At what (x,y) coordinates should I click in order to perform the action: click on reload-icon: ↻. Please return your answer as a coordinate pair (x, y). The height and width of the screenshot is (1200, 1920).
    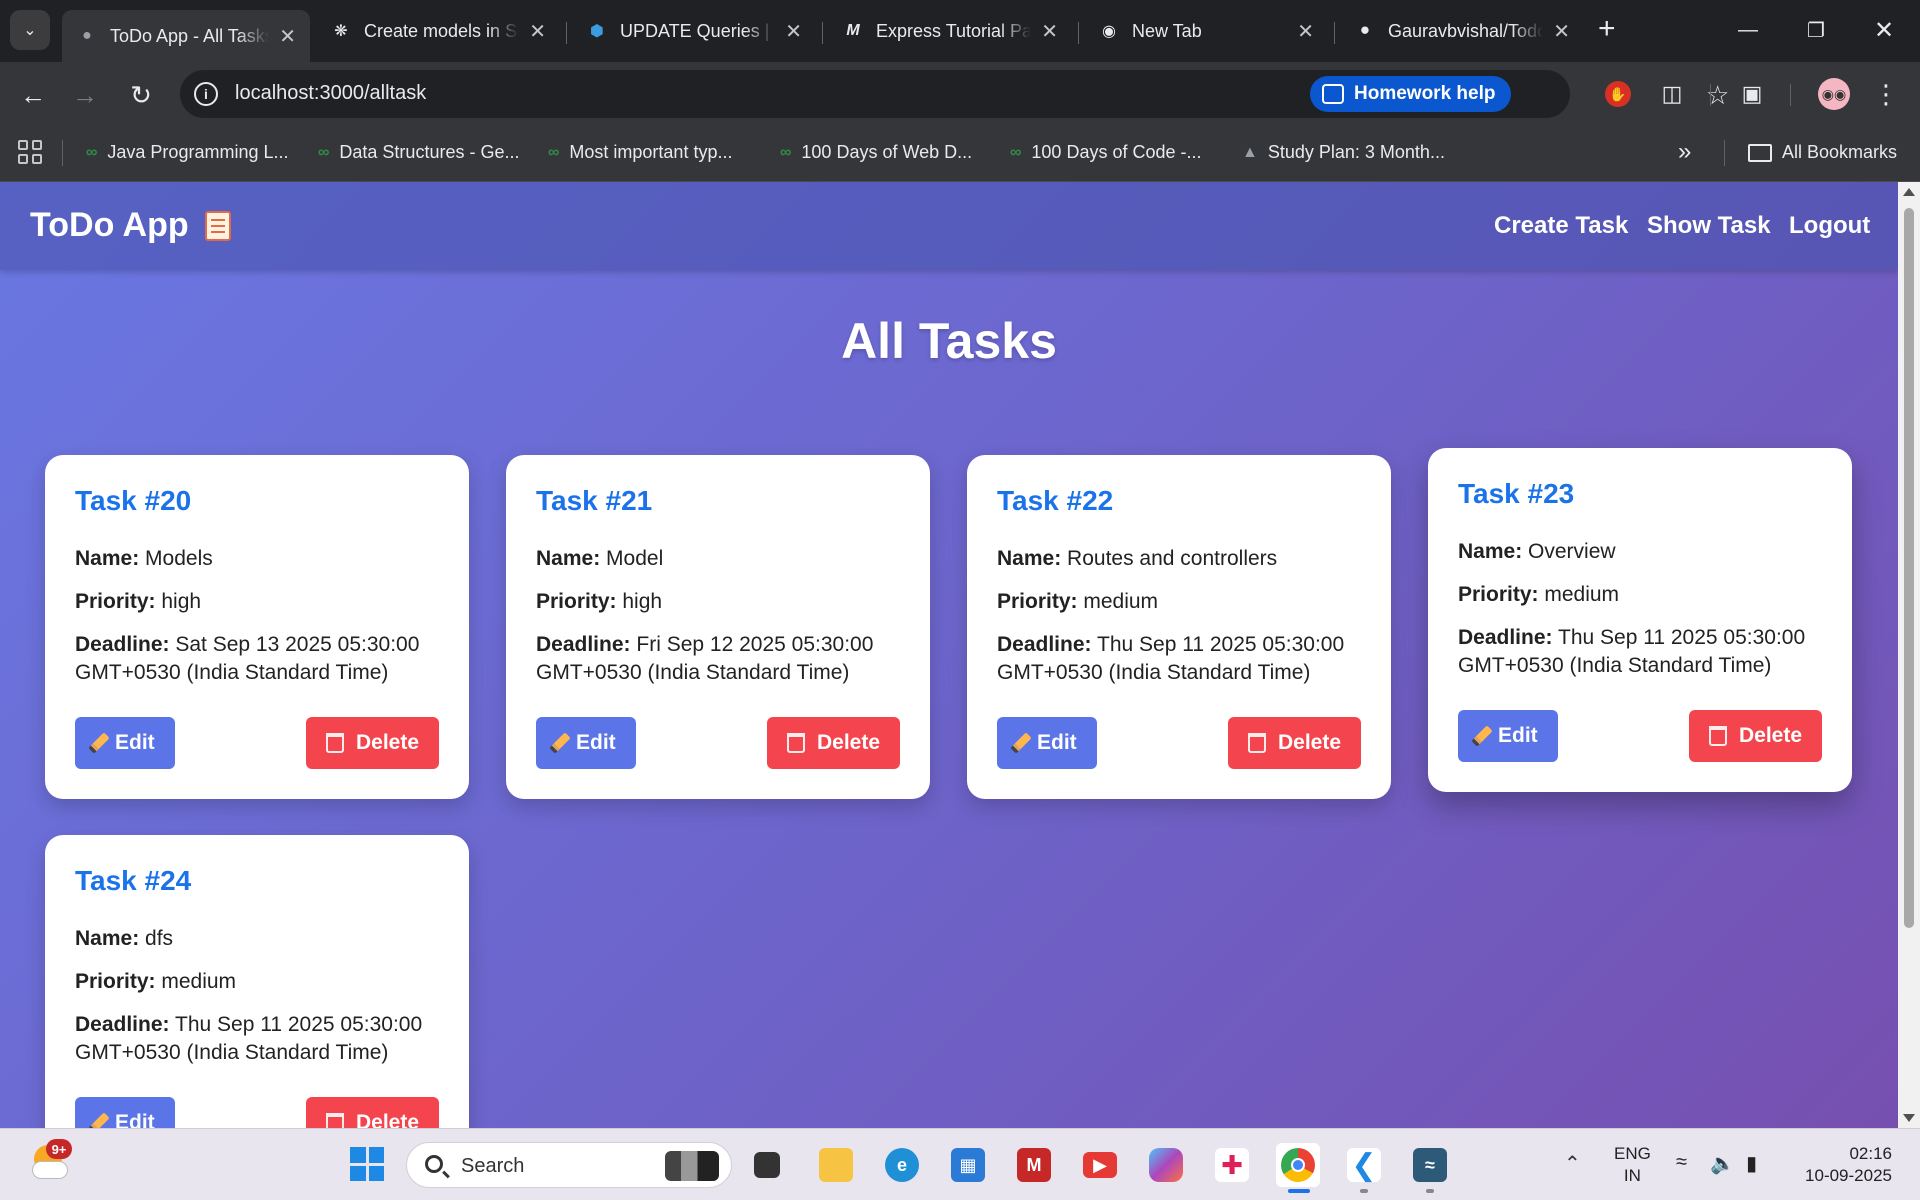
    Looking at the image, I should click on (141, 95).